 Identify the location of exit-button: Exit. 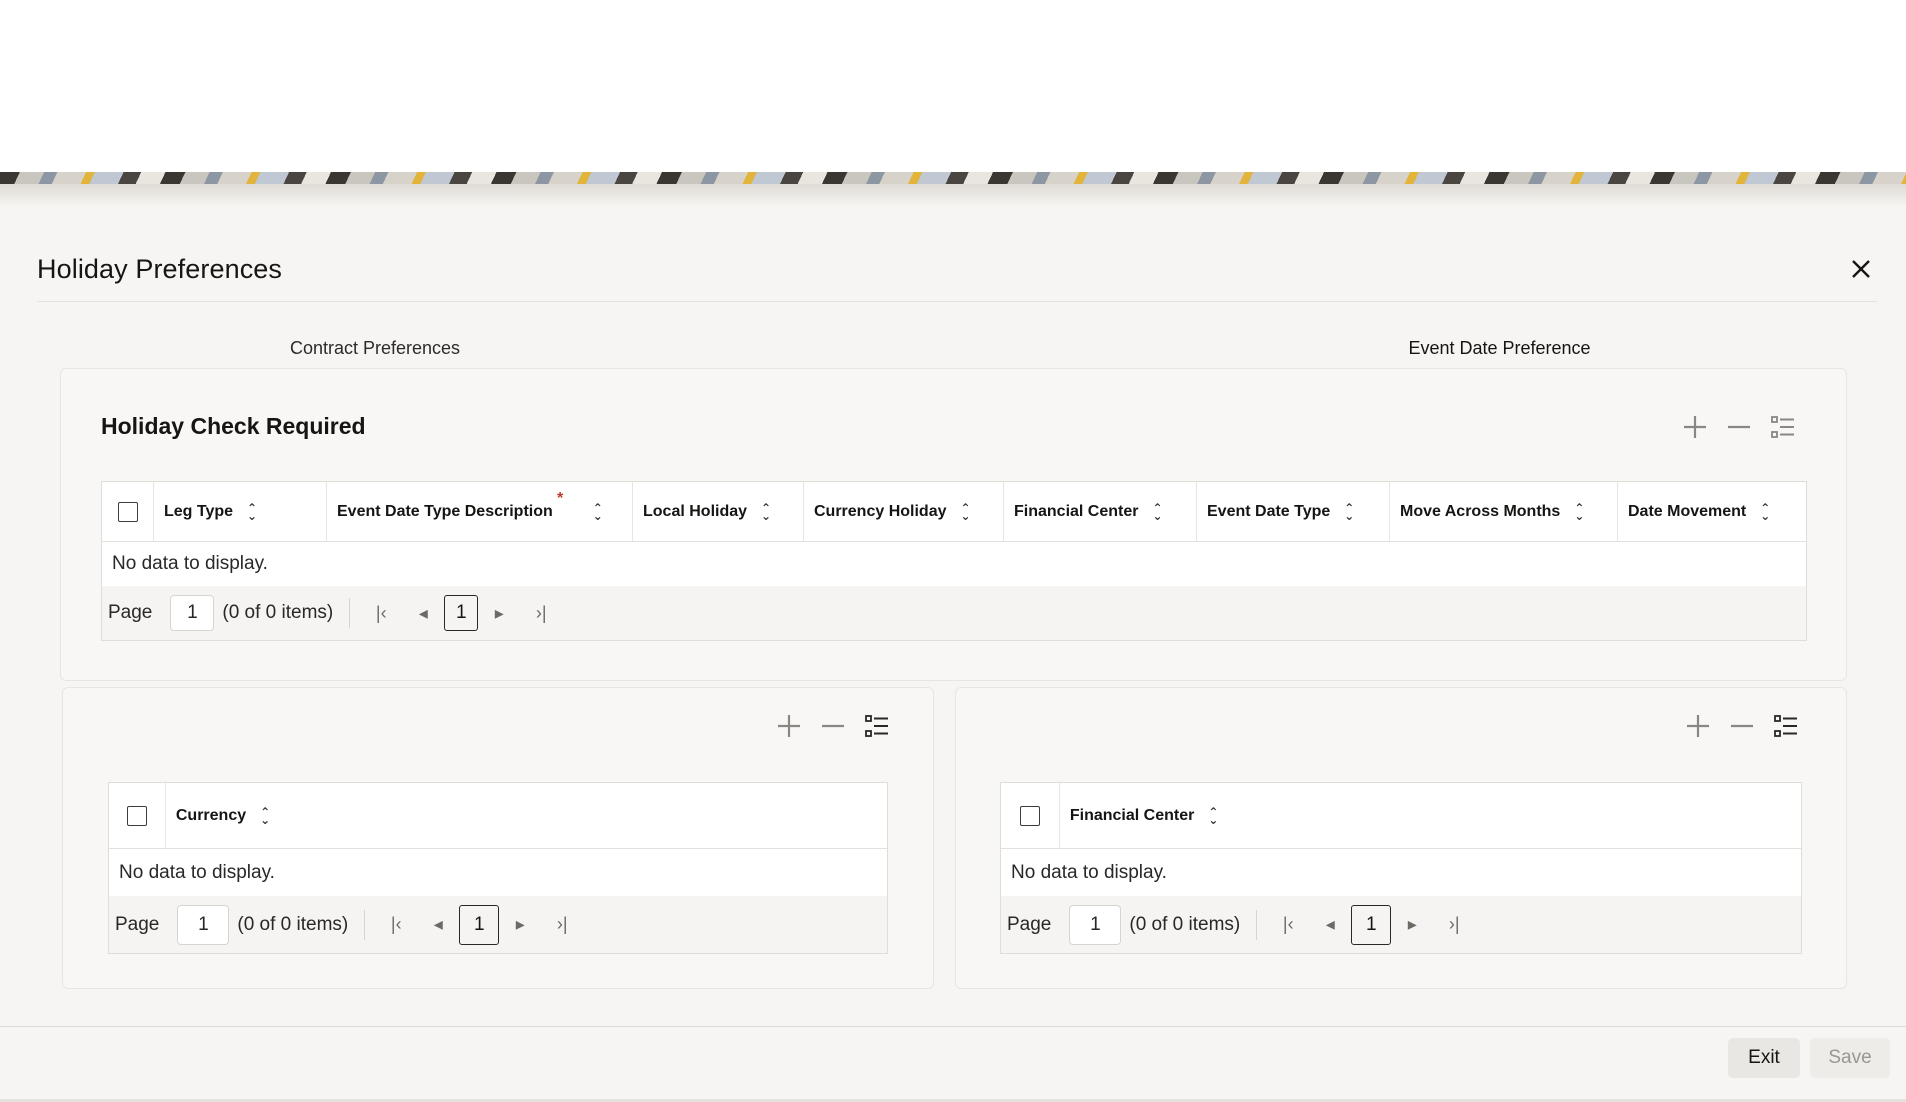
(1764, 1058).